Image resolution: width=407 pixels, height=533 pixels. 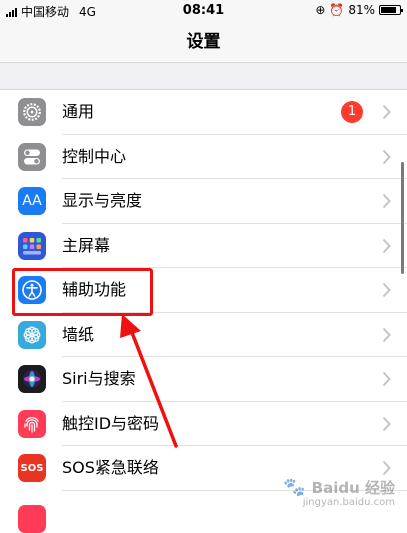 What do you see at coordinates (32, 518) in the screenshot?
I see `partial-app-icon` at bounding box center [32, 518].